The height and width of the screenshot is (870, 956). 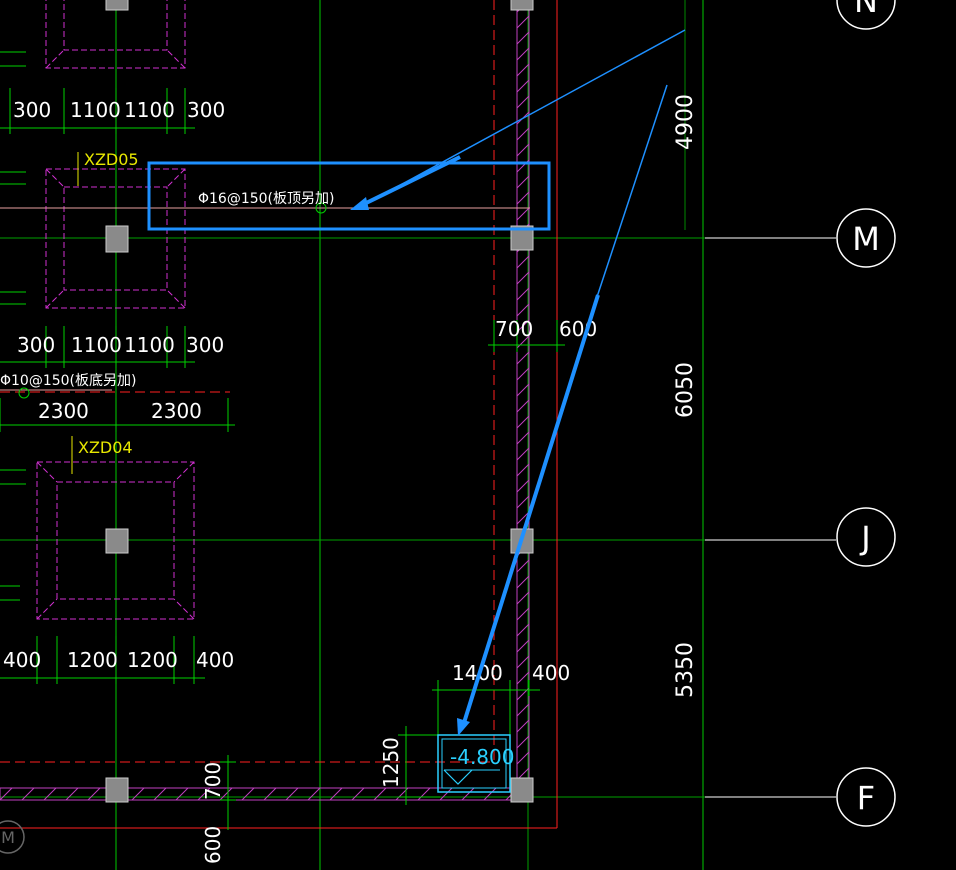 I want to click on dim-span-4900: 4900, so click(x=685, y=122).